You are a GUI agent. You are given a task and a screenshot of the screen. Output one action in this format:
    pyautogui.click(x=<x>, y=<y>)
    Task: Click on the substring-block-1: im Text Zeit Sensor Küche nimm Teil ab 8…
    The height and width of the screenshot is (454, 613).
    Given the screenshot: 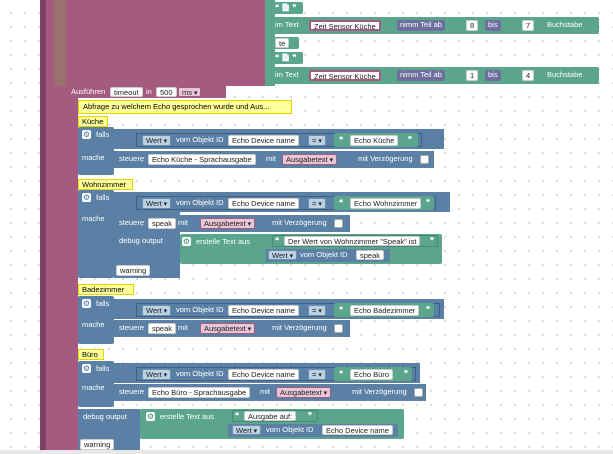 What is the action you would take?
    pyautogui.click(x=435, y=25)
    